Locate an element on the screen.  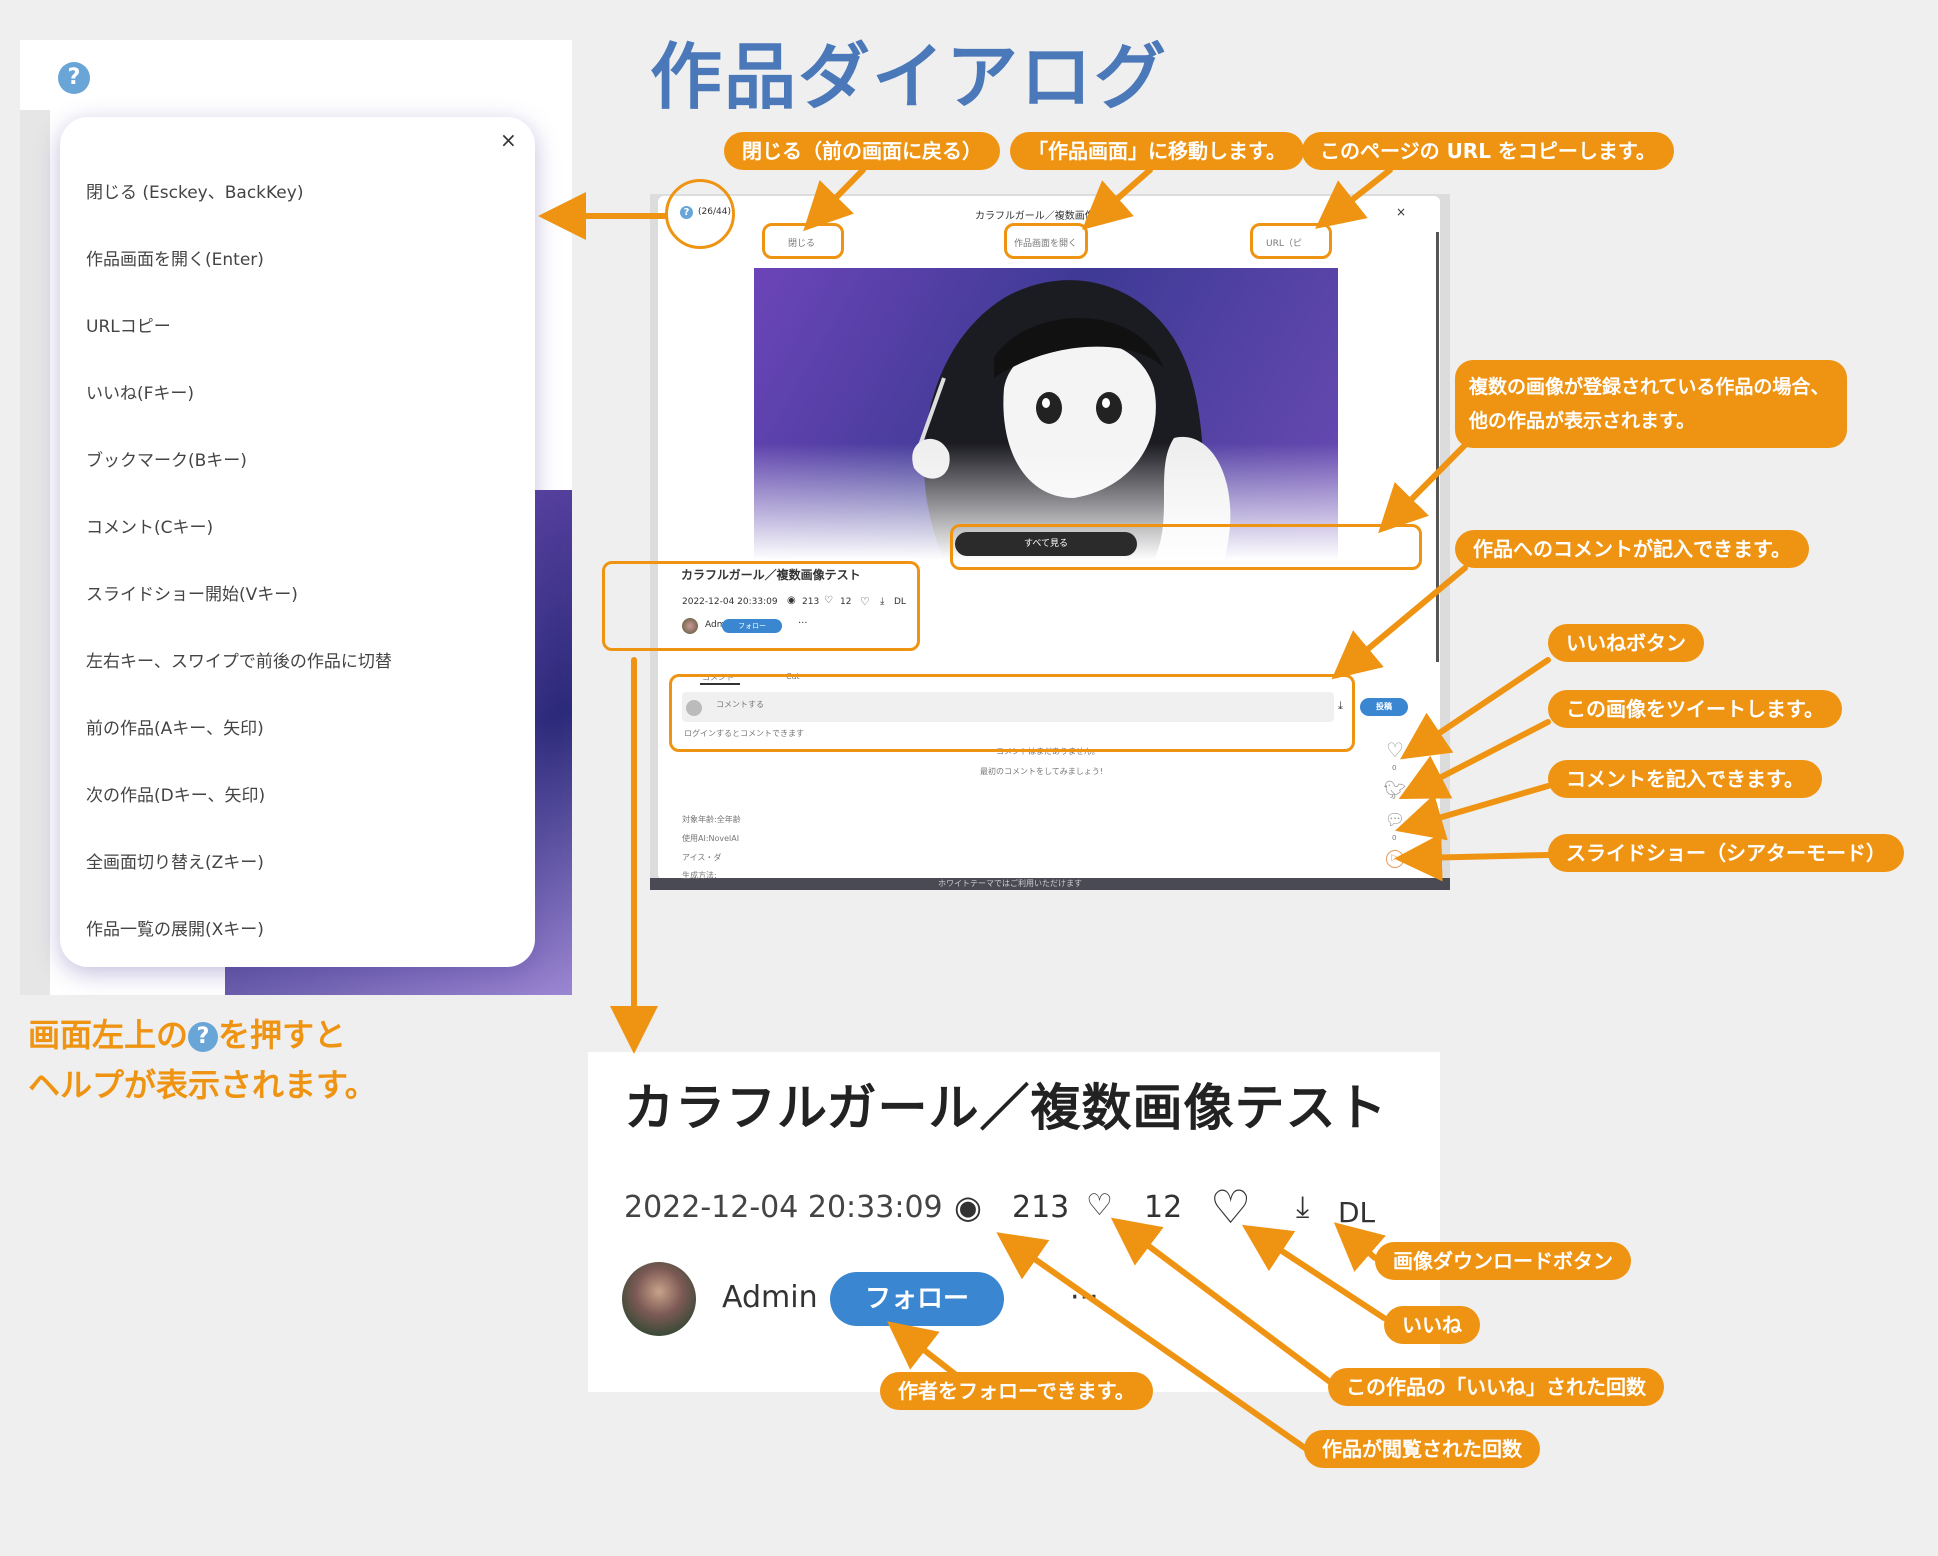
callout-url: このページの URL をコピーします。 is located at coordinates (1488, 151).